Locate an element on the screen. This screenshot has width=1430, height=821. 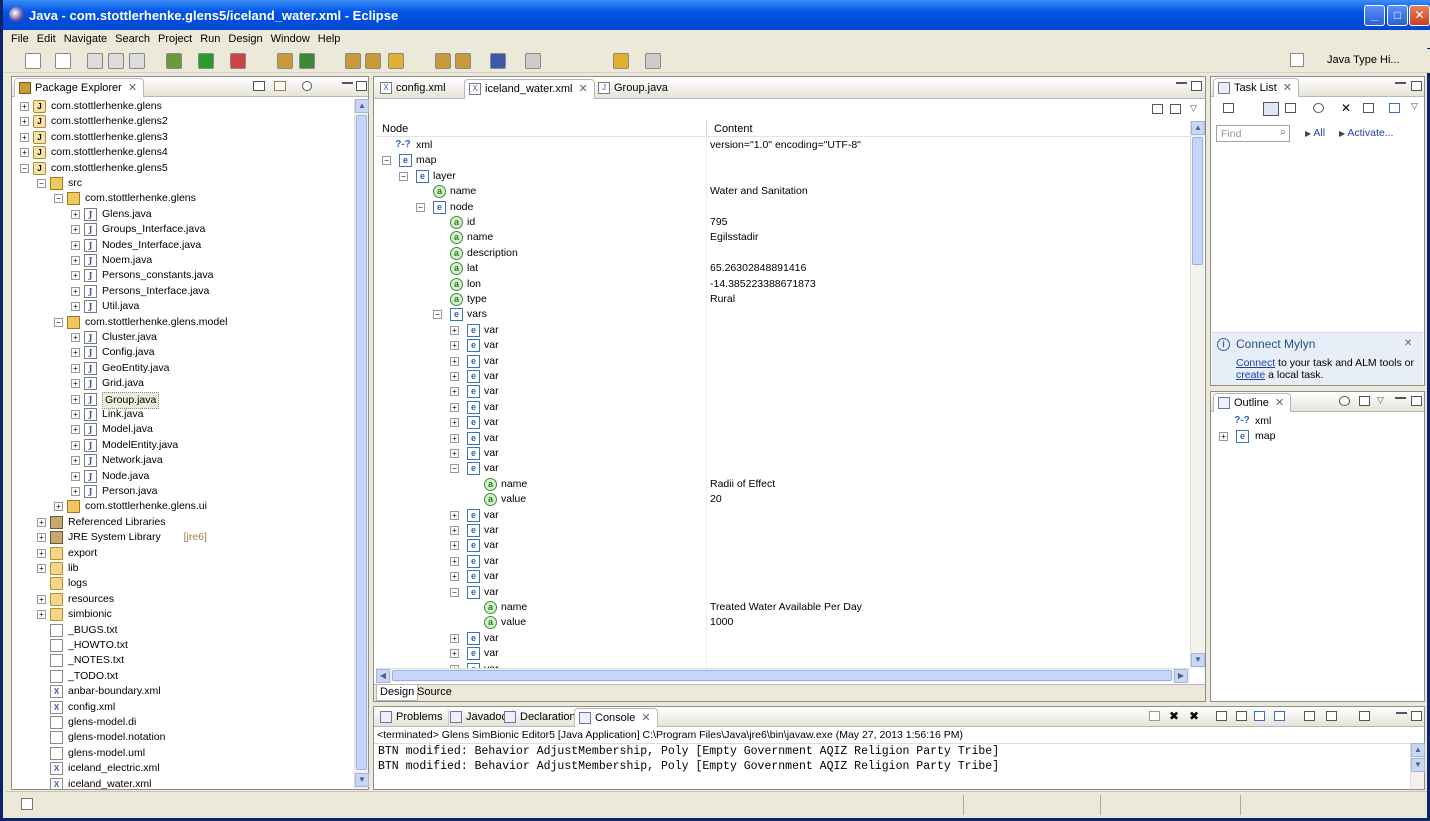
collapse-all-icon is located at coordinates (259, 86).